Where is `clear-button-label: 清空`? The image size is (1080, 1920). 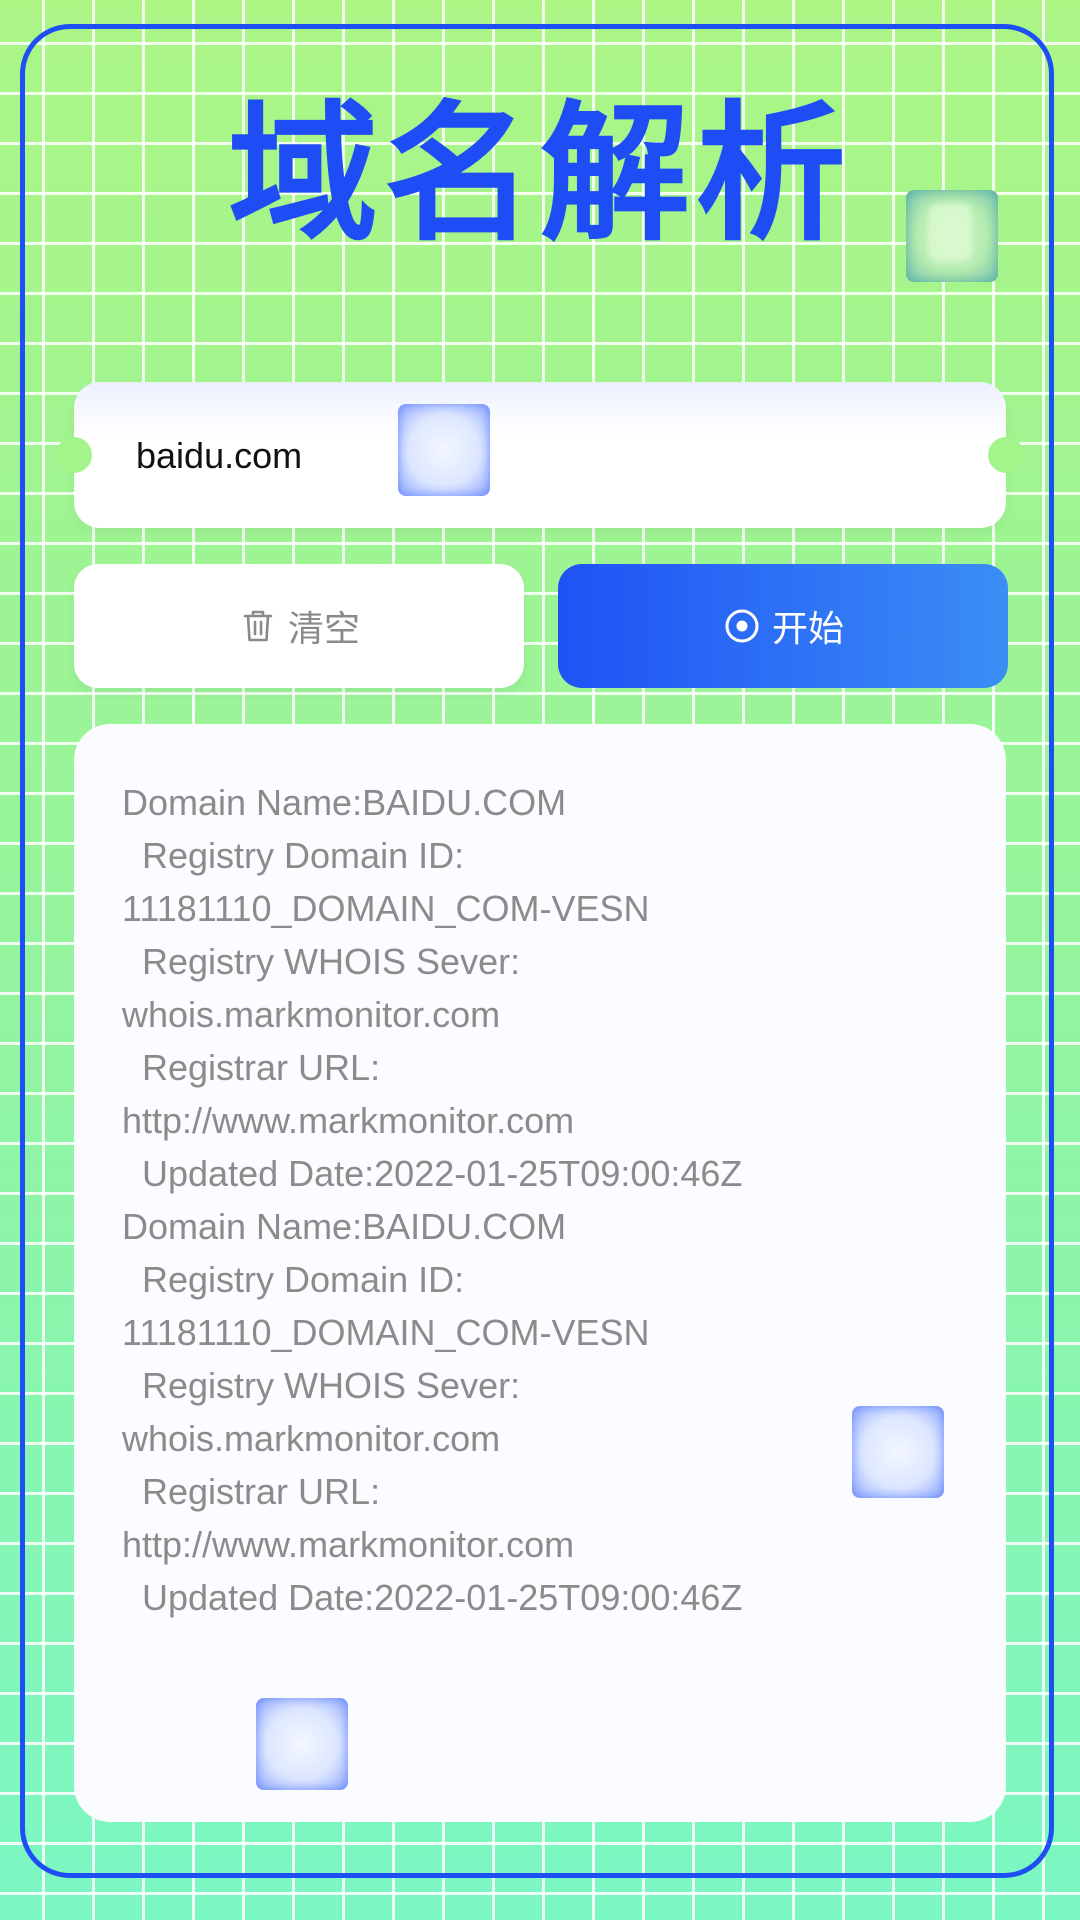
clear-button-label: 清空 is located at coordinates (323, 629).